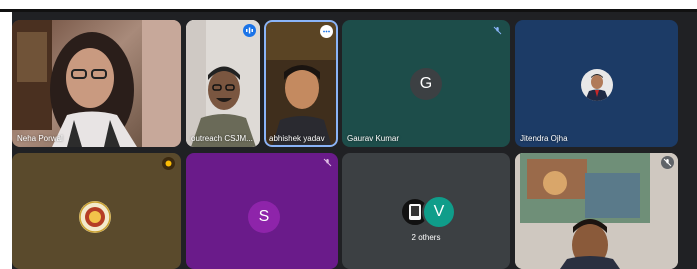 This screenshot has height=269, width=697. I want to click on participant-name: Jitendra Ojha, so click(544, 138).